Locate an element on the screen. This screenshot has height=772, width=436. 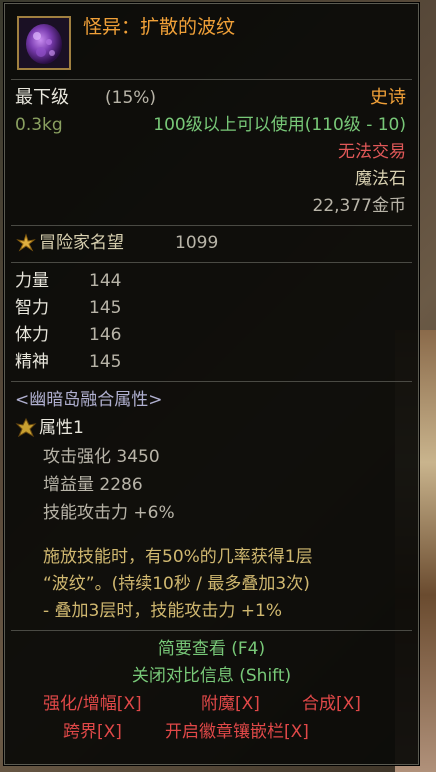
item-type: 魔法石 is located at coordinates (380, 179).